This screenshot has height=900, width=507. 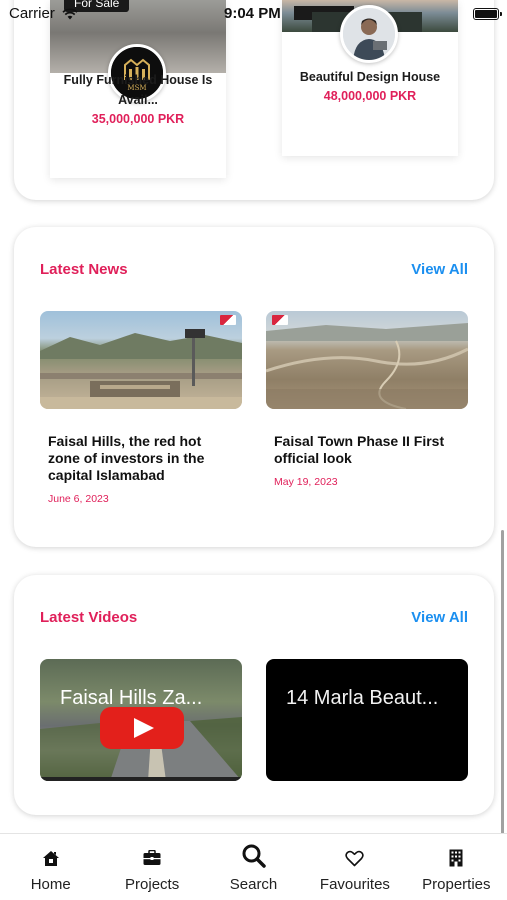 What do you see at coordinates (89, 617) in the screenshot?
I see `section-title: Latest Videos` at bounding box center [89, 617].